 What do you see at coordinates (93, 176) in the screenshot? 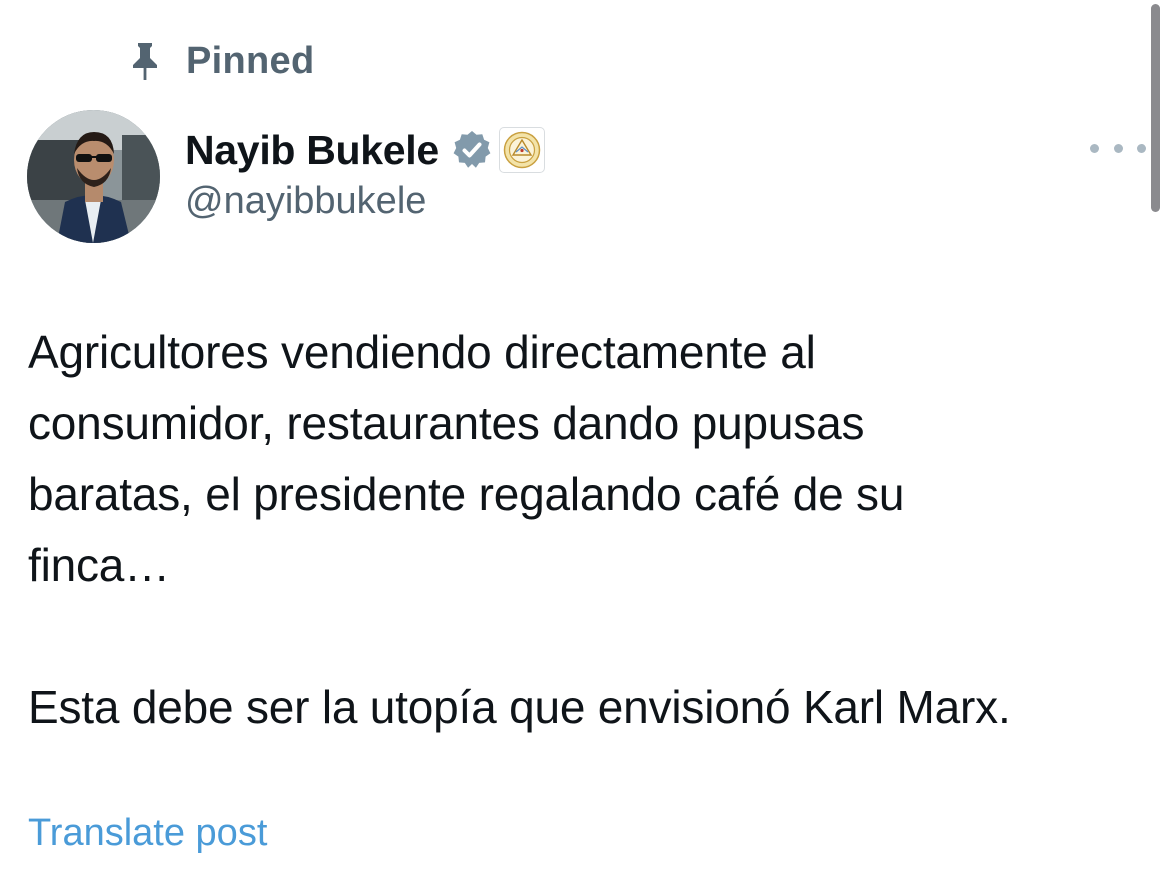
I see `avatar` at bounding box center [93, 176].